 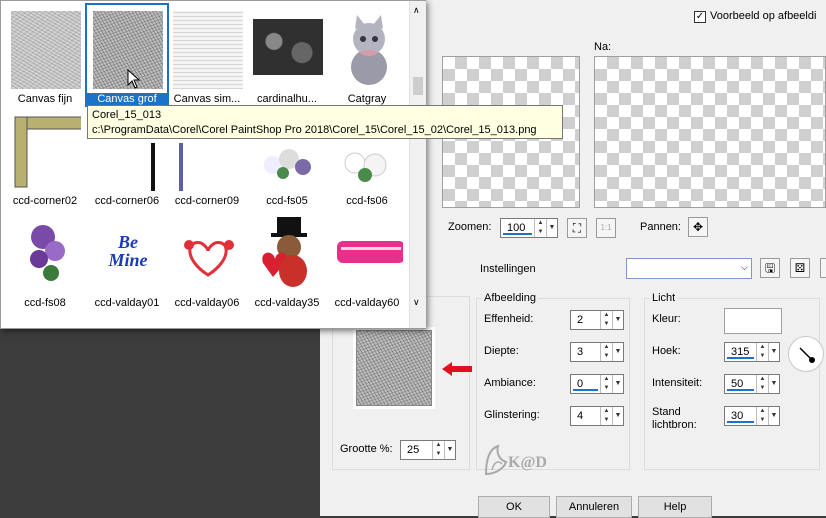 What do you see at coordinates (740, 383) in the screenshot?
I see `intensity-value: 50` at bounding box center [740, 383].